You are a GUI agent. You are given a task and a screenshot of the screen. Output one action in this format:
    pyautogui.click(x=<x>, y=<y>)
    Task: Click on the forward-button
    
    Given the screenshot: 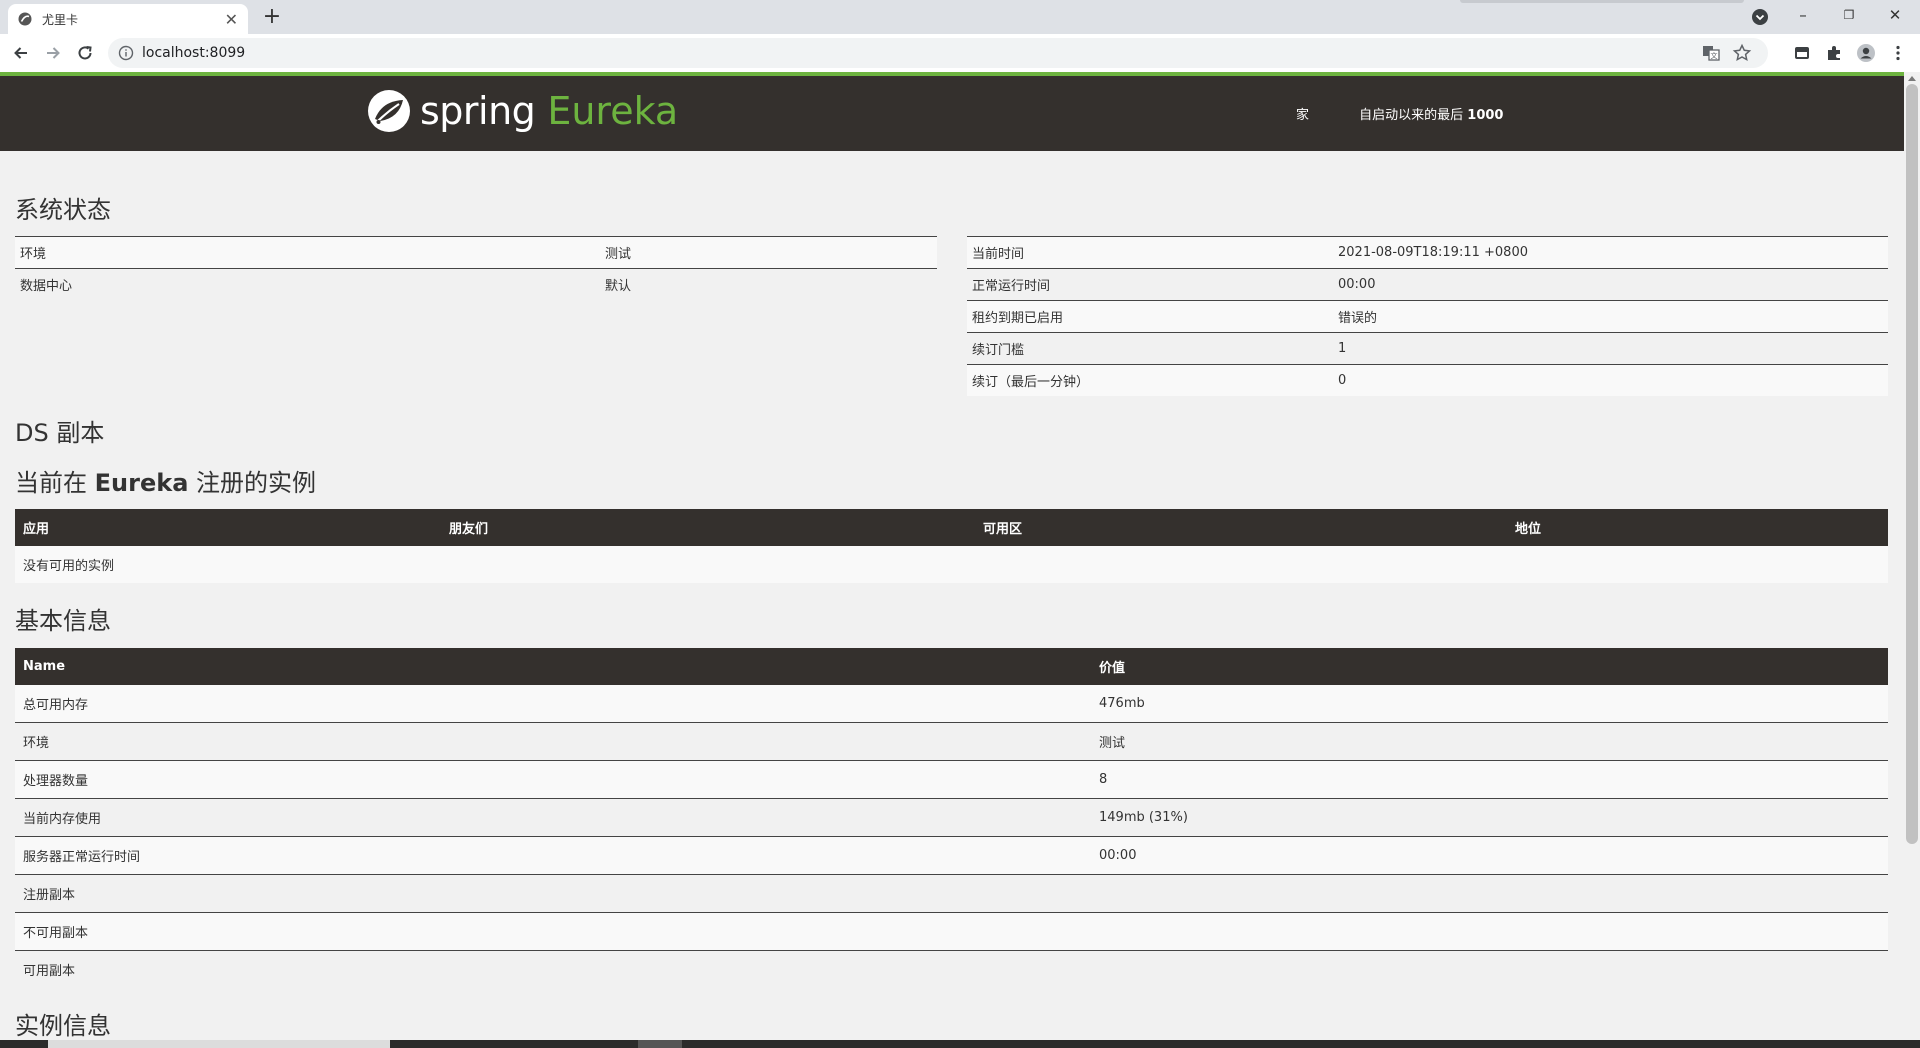 What is the action you would take?
    pyautogui.click(x=53, y=53)
    